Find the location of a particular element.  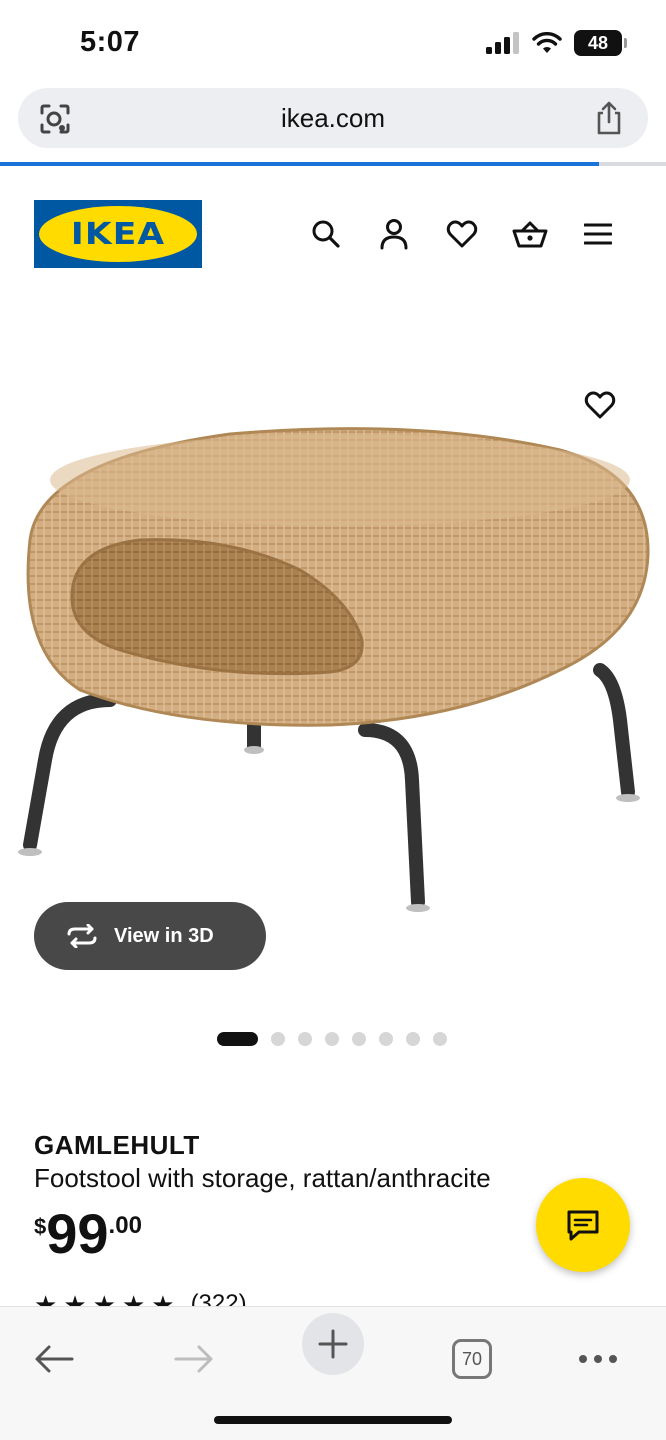

plus-icon is located at coordinates (333, 1344).